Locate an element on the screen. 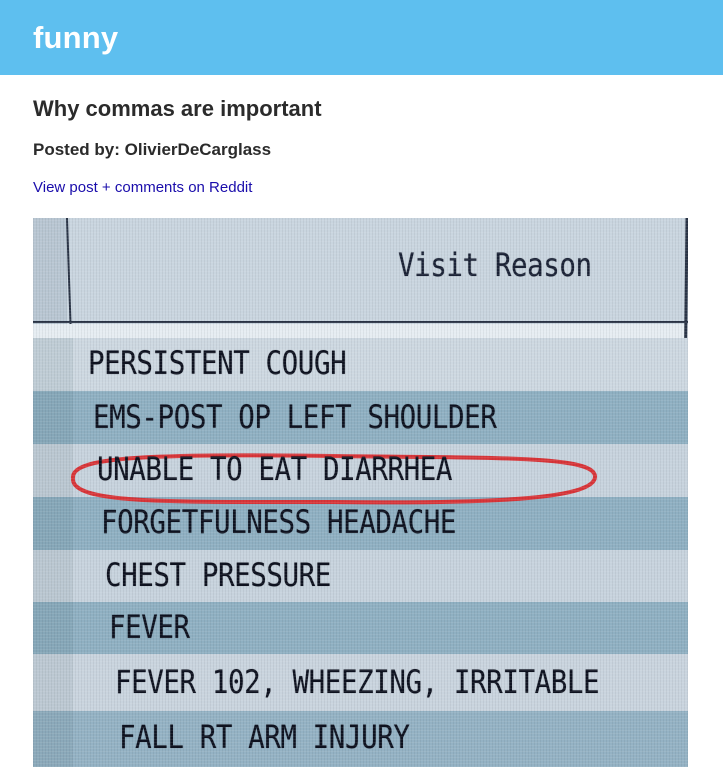 The image size is (723, 767). post-author: Posted by: OlivierDeCarglass is located at coordinates (152, 149).